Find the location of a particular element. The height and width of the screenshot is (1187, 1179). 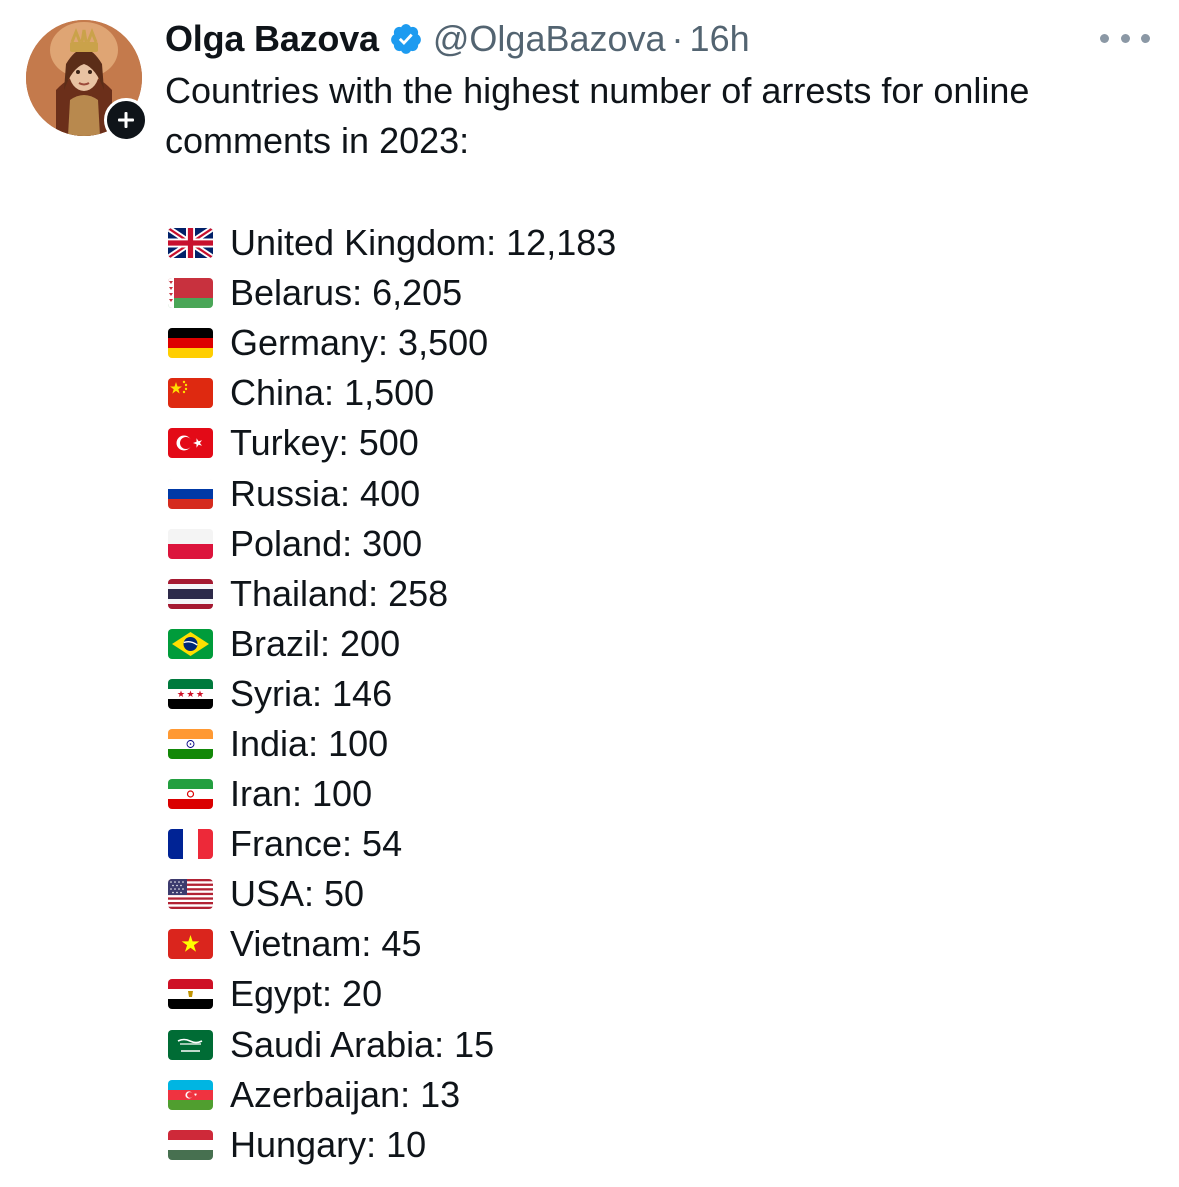

list-item: China: 1,500 is located at coordinates (392, 393).